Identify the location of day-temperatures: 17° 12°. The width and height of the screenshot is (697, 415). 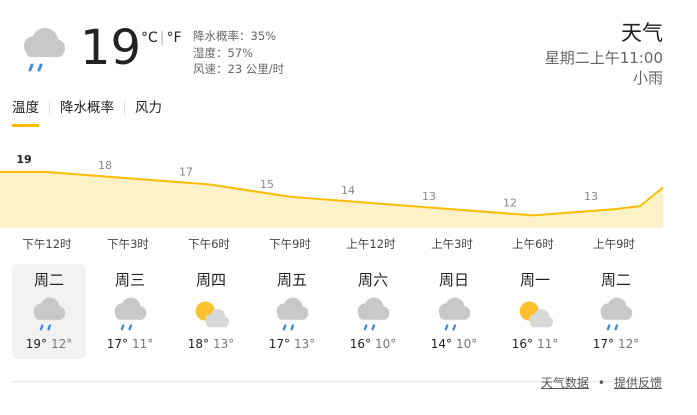
(616, 344).